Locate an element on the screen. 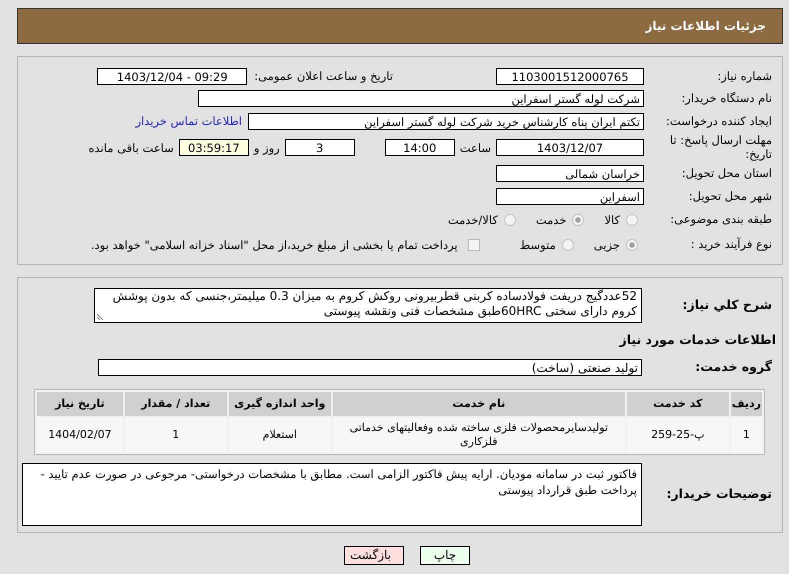 The image size is (789, 574). field-value: خراسان شمالی is located at coordinates (570, 173).